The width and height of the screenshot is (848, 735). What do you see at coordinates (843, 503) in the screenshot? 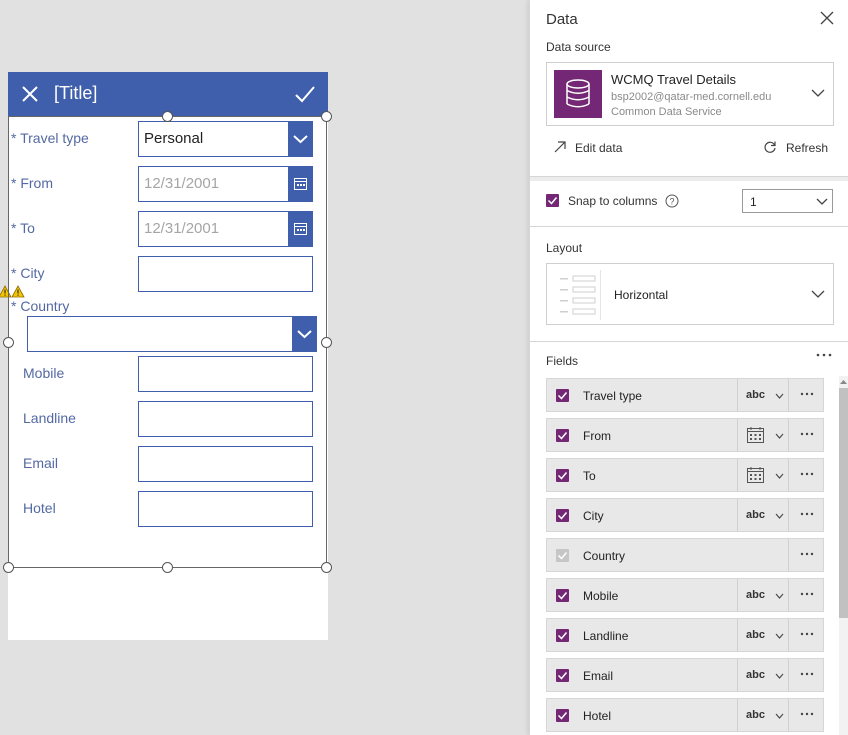
I see `scrollbar-thumb` at bounding box center [843, 503].